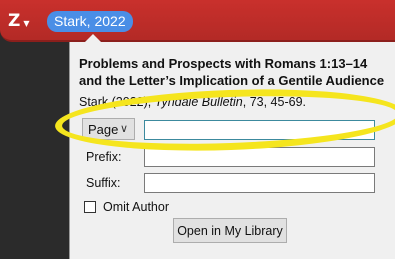 The height and width of the screenshot is (259, 395). What do you see at coordinates (26, 23) in the screenshot?
I see `caret-down-icon: ▼` at bounding box center [26, 23].